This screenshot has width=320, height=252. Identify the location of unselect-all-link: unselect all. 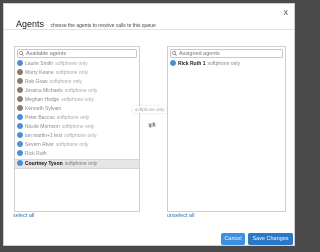
(181, 216).